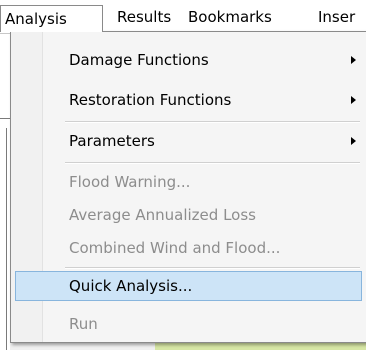 The height and width of the screenshot is (350, 366). I want to click on menu-item-run: Run, so click(188, 324).